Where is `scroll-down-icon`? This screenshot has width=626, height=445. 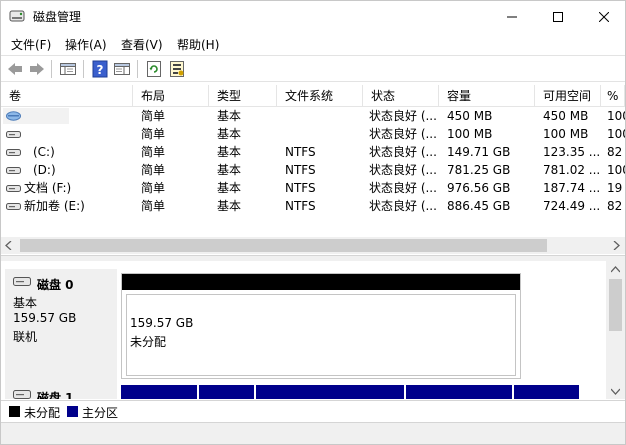
scroll-down-icon is located at coordinates (615, 391).